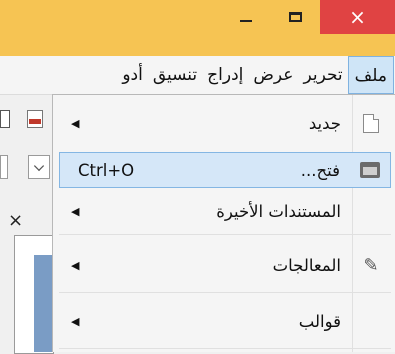 This screenshot has width=395, height=354. What do you see at coordinates (225, 170) in the screenshot?
I see `menu-item-open: فتح... Ctrl+O` at bounding box center [225, 170].